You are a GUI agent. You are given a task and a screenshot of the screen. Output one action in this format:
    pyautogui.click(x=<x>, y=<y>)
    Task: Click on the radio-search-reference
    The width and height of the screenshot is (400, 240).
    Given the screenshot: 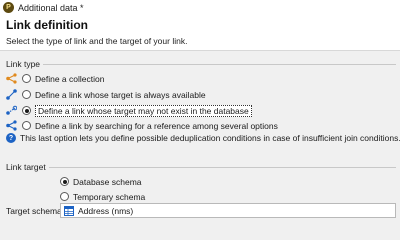 What is the action you would take?
    pyautogui.click(x=26, y=125)
    